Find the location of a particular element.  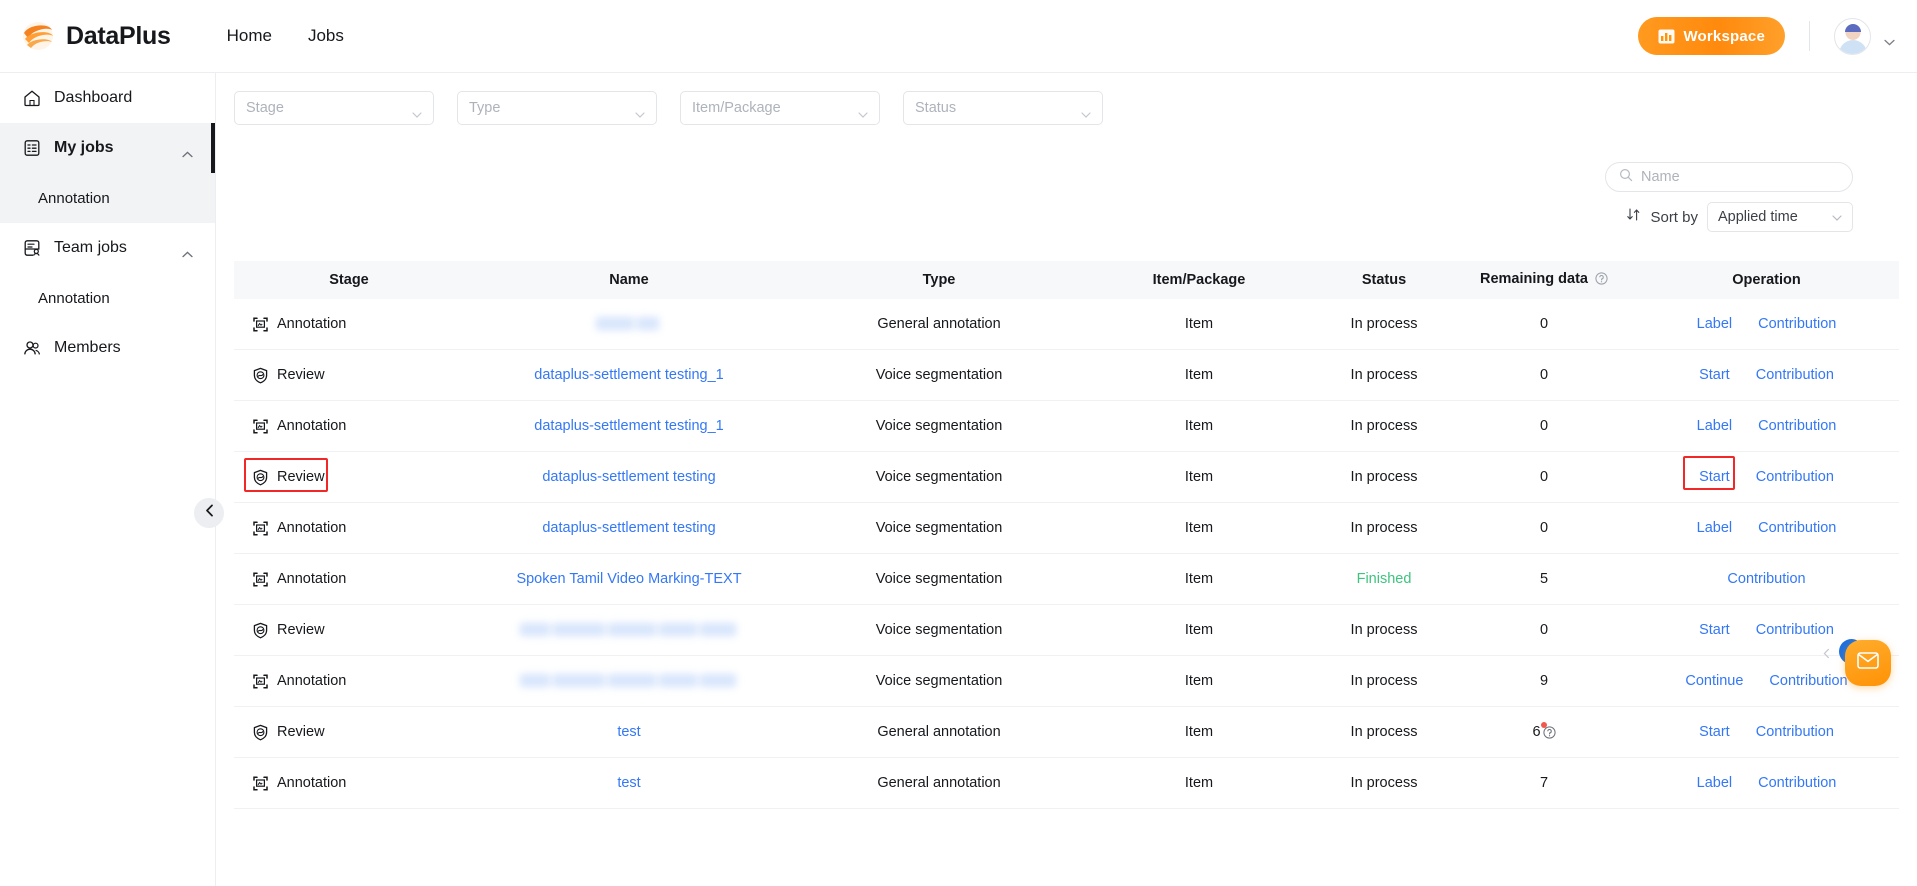

nav-item-jobs: Jobs is located at coordinates (326, 36).